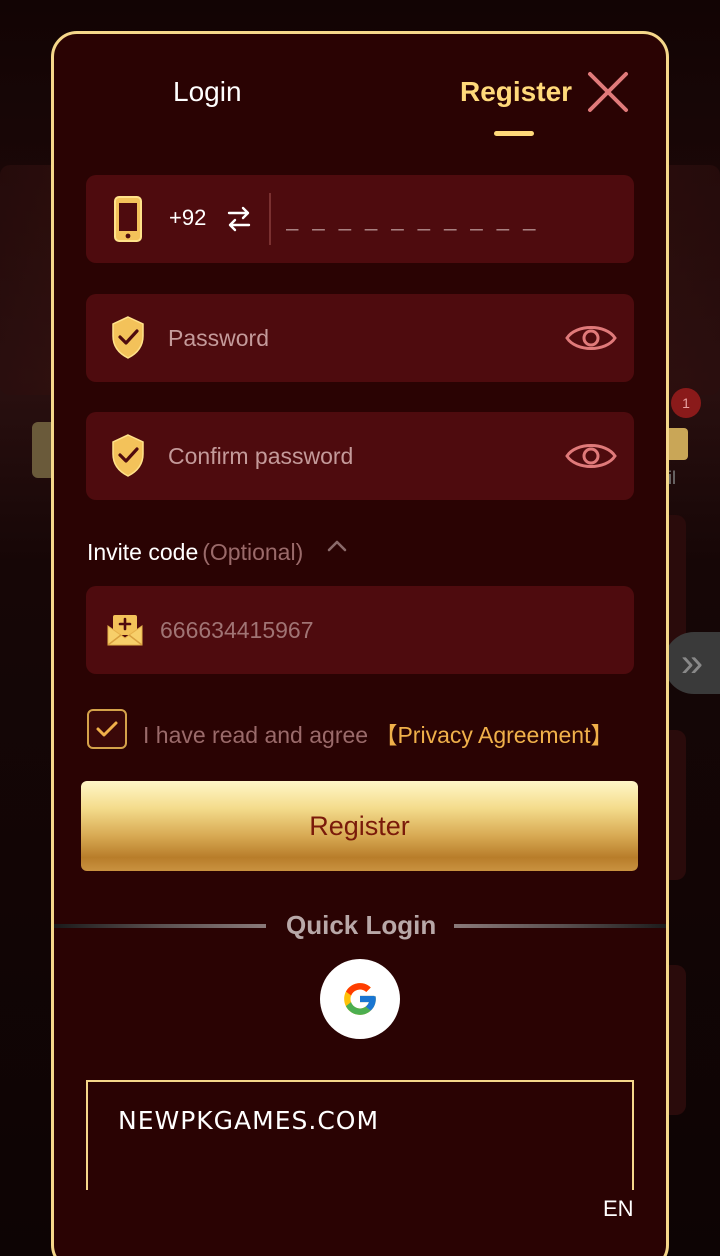 This screenshot has width=720, height=1256. I want to click on invite-code-field, so click(360, 630).